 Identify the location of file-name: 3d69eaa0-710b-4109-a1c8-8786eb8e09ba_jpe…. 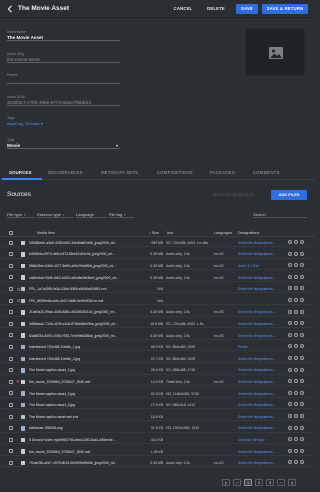
(81, 324).